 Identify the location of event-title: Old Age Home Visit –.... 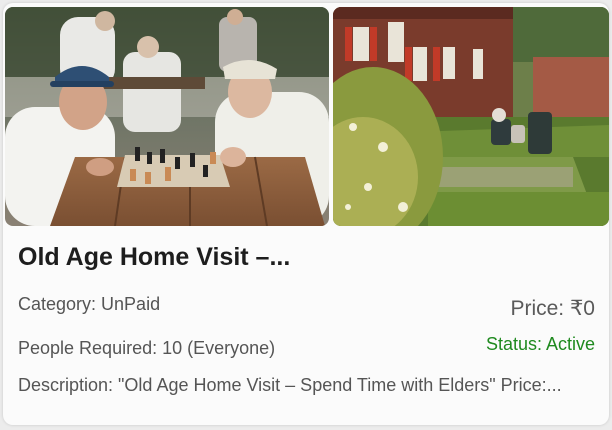
(154, 257).